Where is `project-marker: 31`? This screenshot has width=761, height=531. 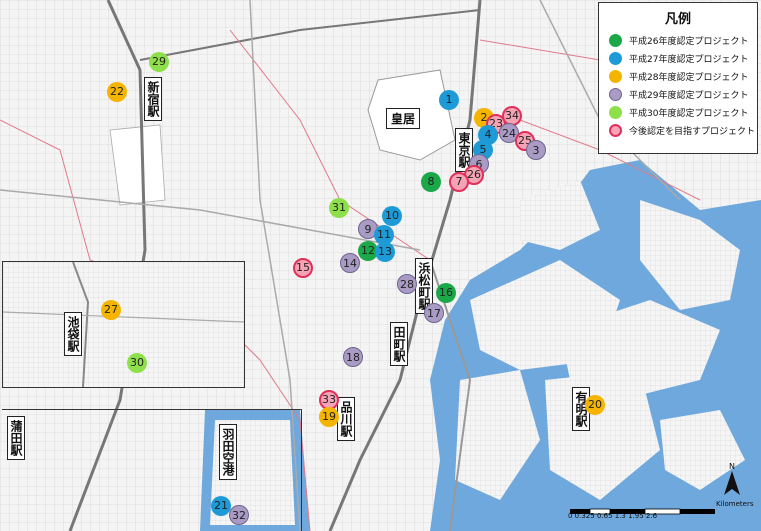 project-marker: 31 is located at coordinates (339, 208).